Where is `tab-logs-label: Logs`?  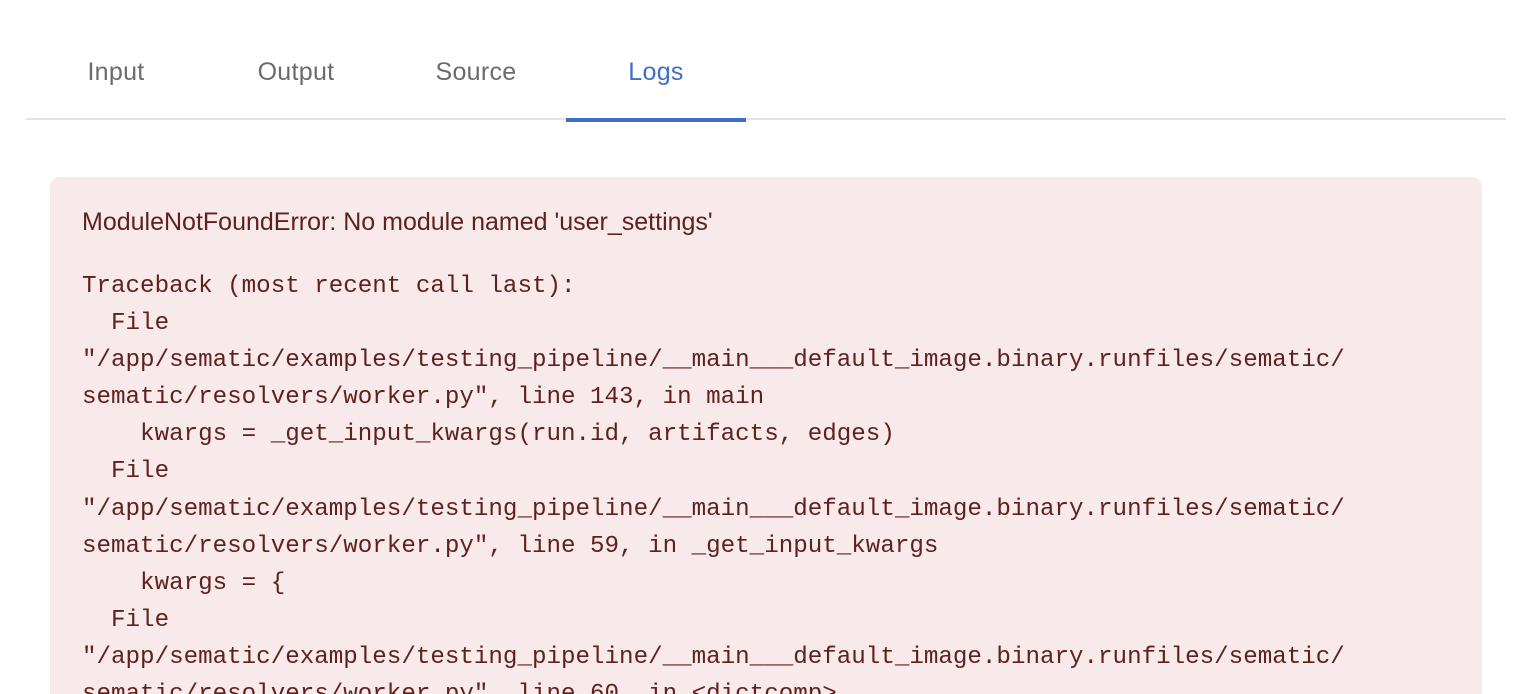
tab-logs-label: Logs is located at coordinates (656, 71).